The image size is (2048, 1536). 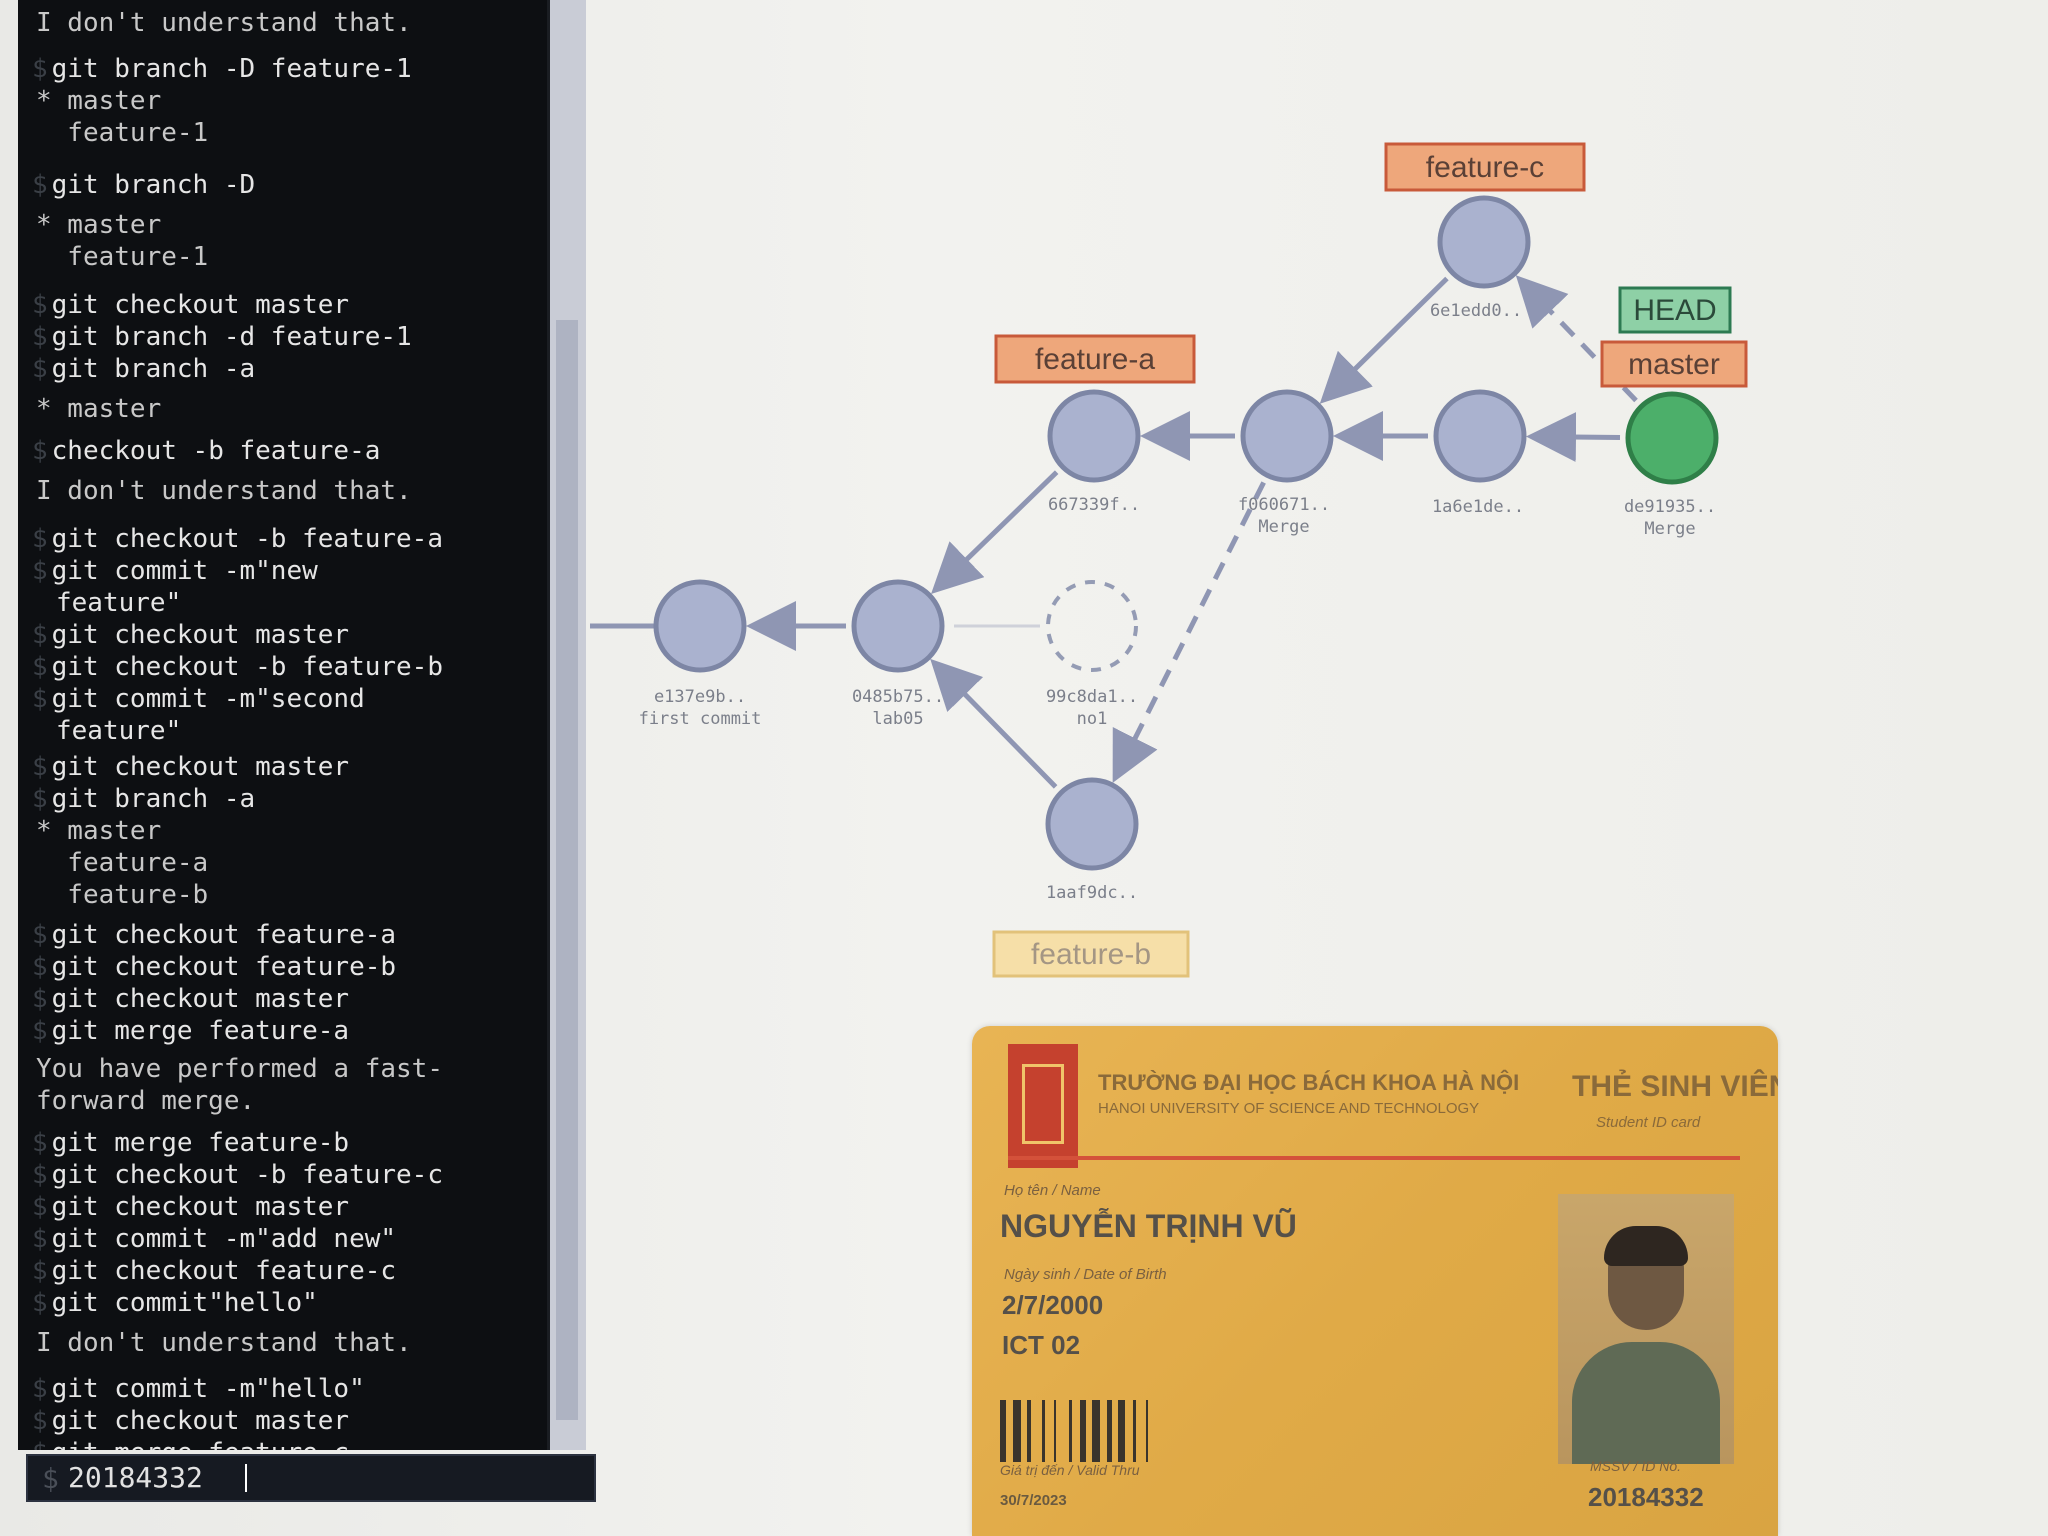 I want to click on commit-hash: f060671.., so click(x=1284, y=505).